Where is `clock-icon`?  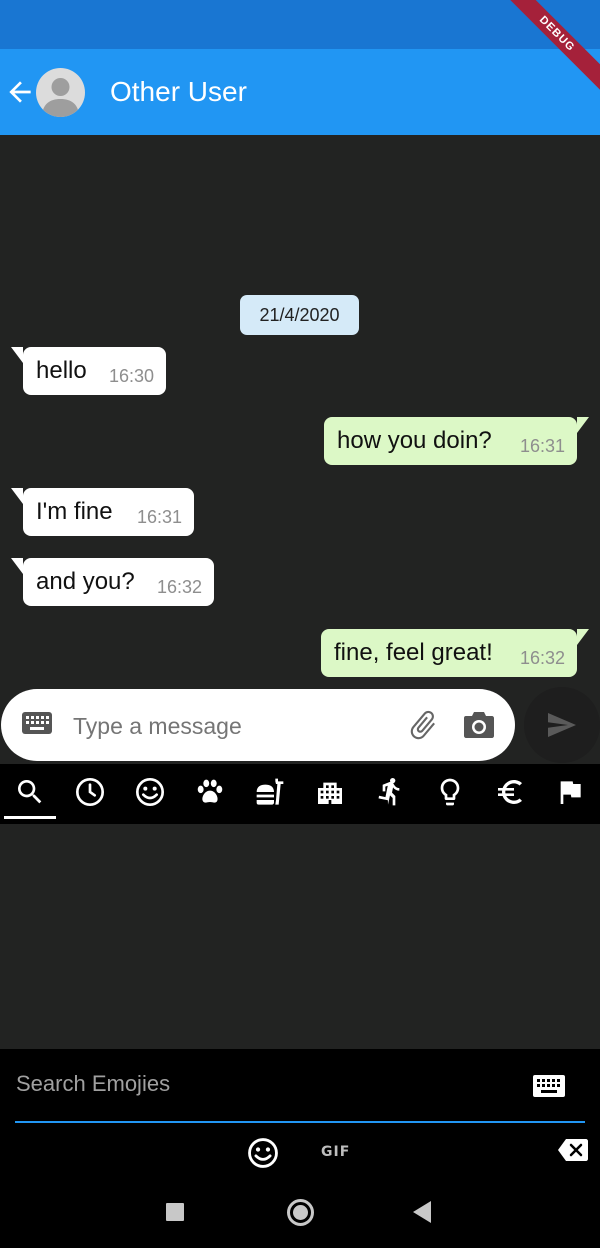
clock-icon is located at coordinates (90, 792).